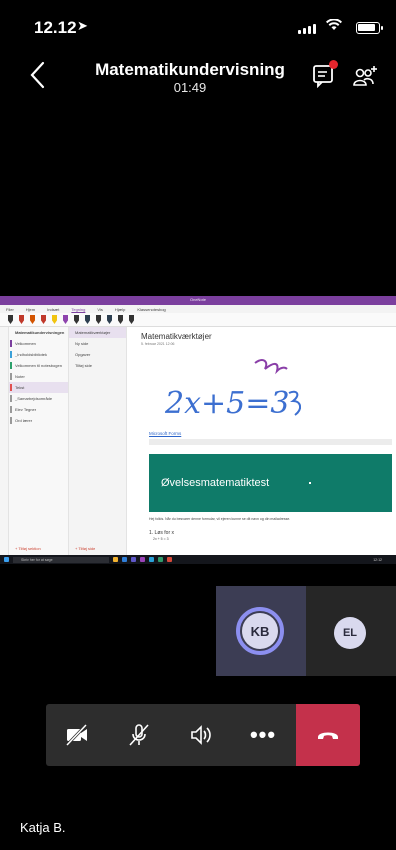 The image size is (396, 850). What do you see at coordinates (38, 420) in the screenshot?
I see `section-item: Ord lærer` at bounding box center [38, 420].